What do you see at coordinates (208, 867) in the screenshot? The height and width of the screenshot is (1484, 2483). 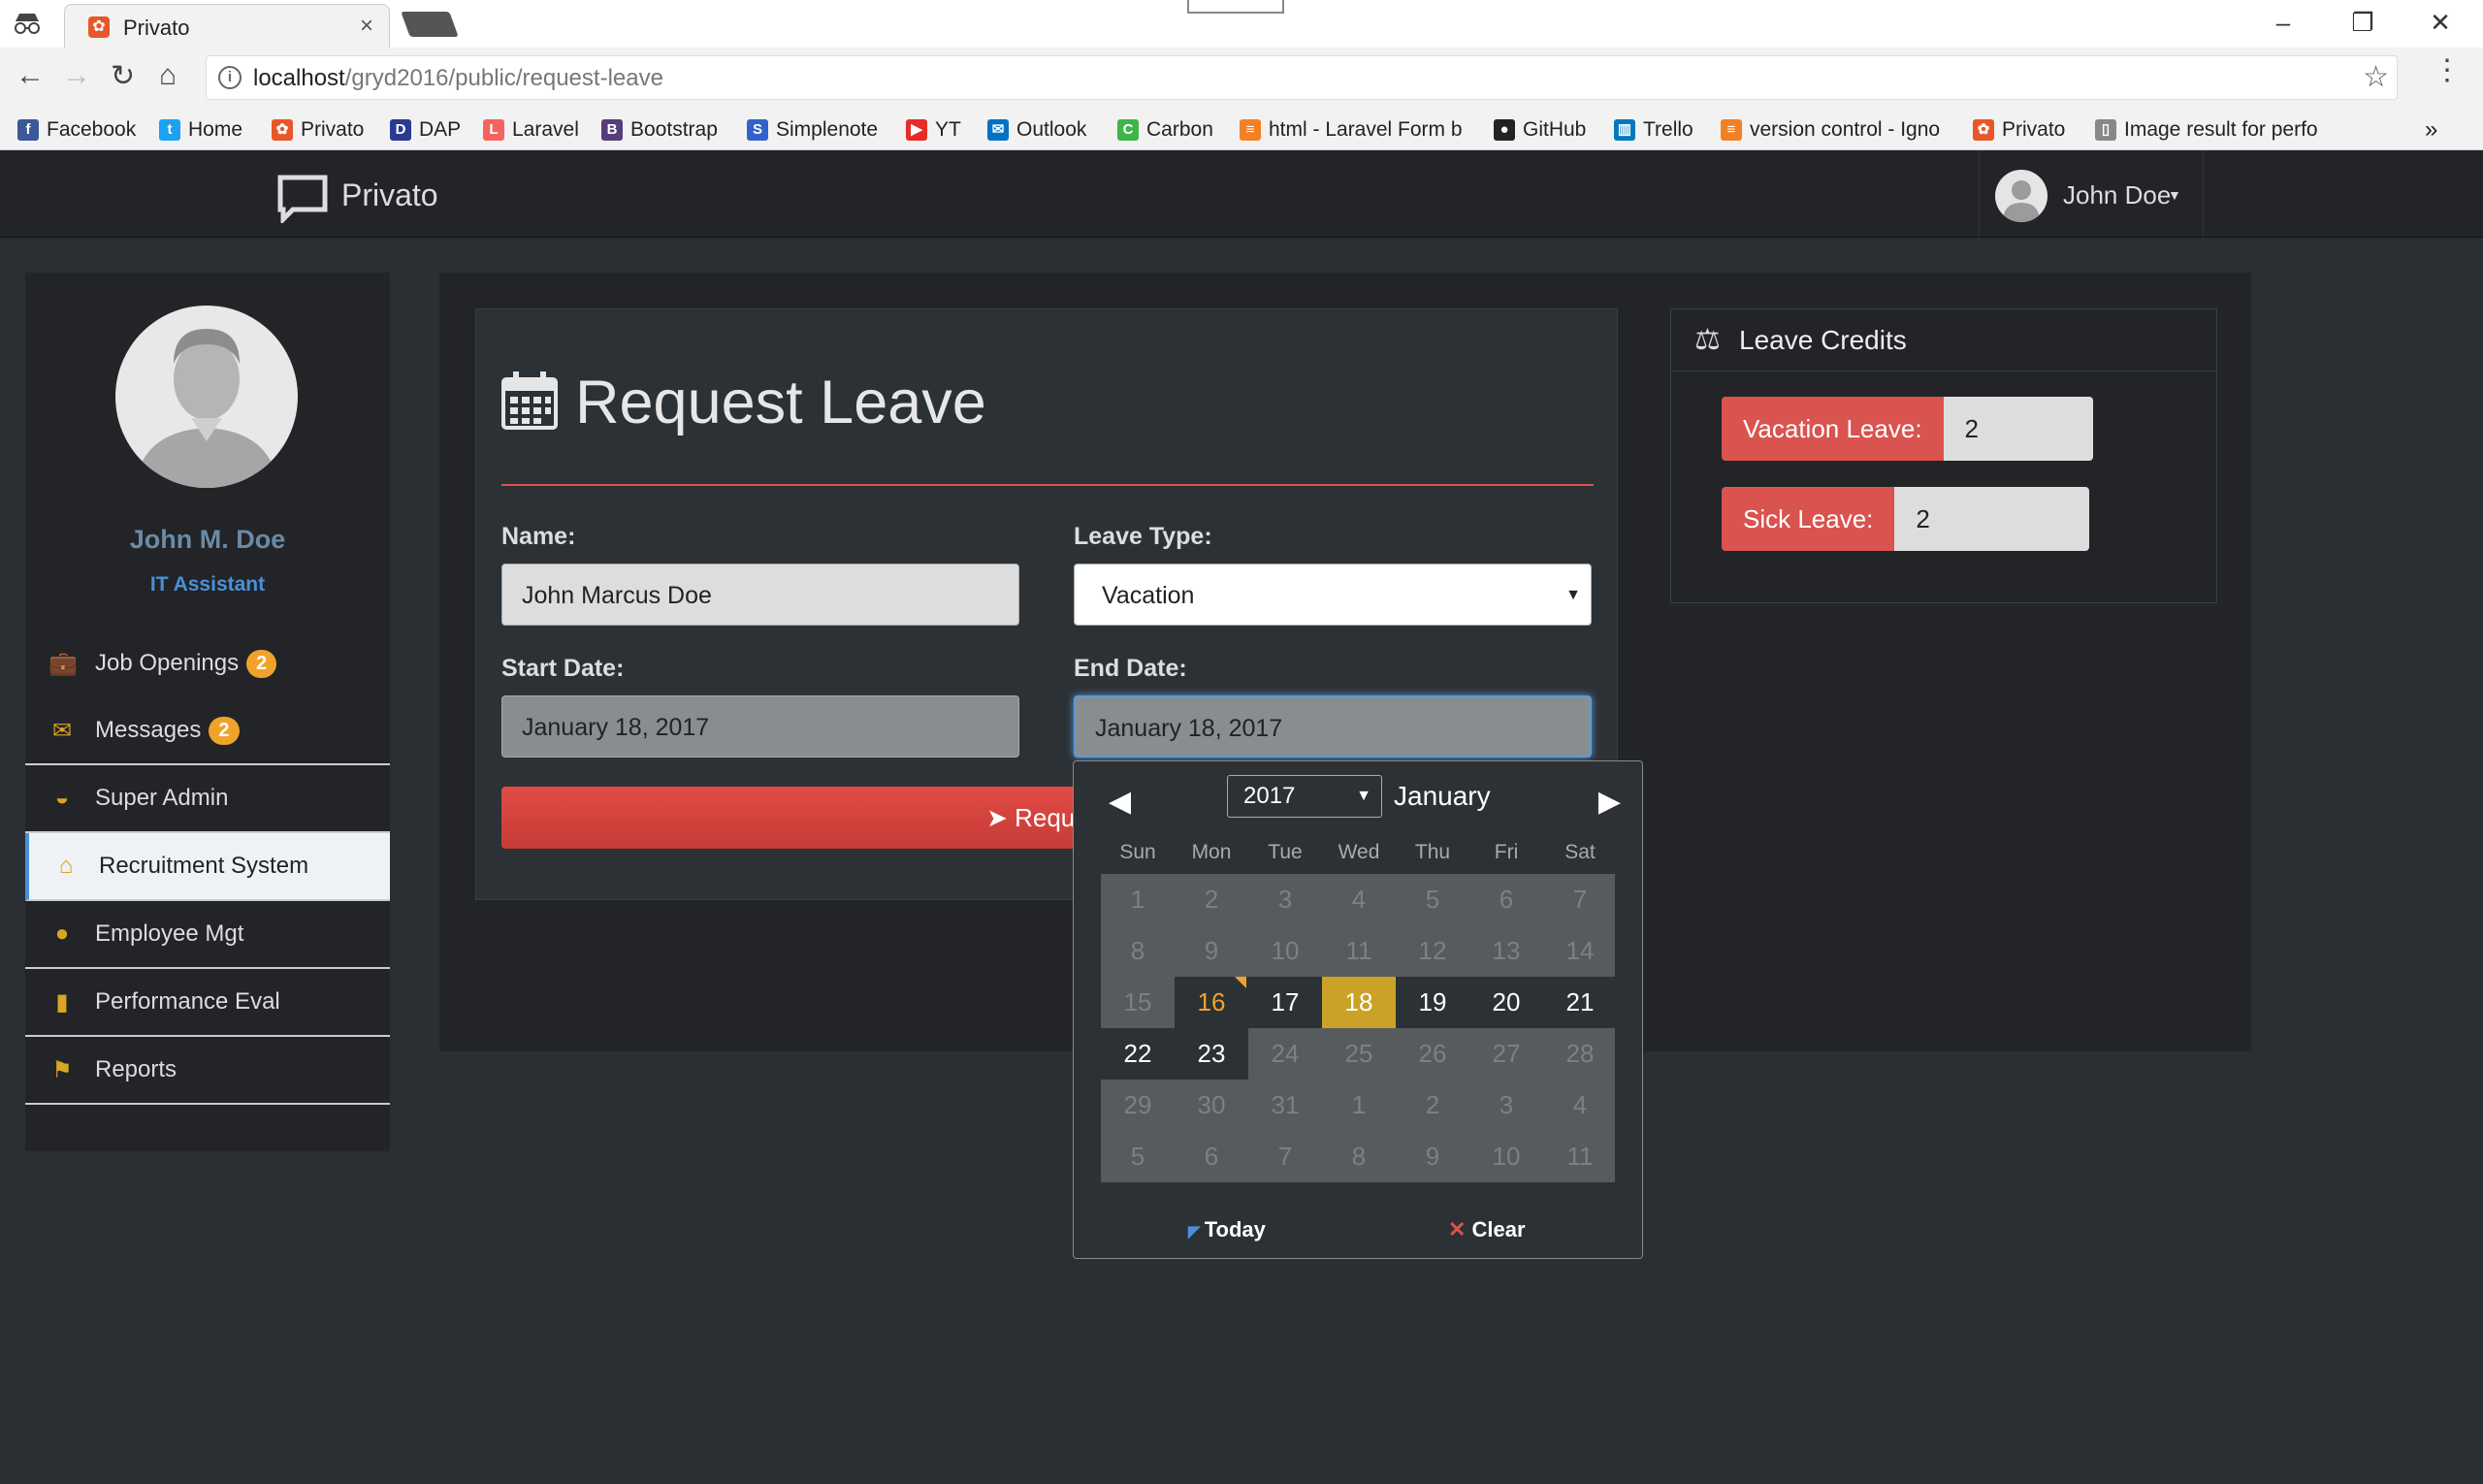 I see `sidebar-item-recruitment-system: ⌂ Recruitment System` at bounding box center [208, 867].